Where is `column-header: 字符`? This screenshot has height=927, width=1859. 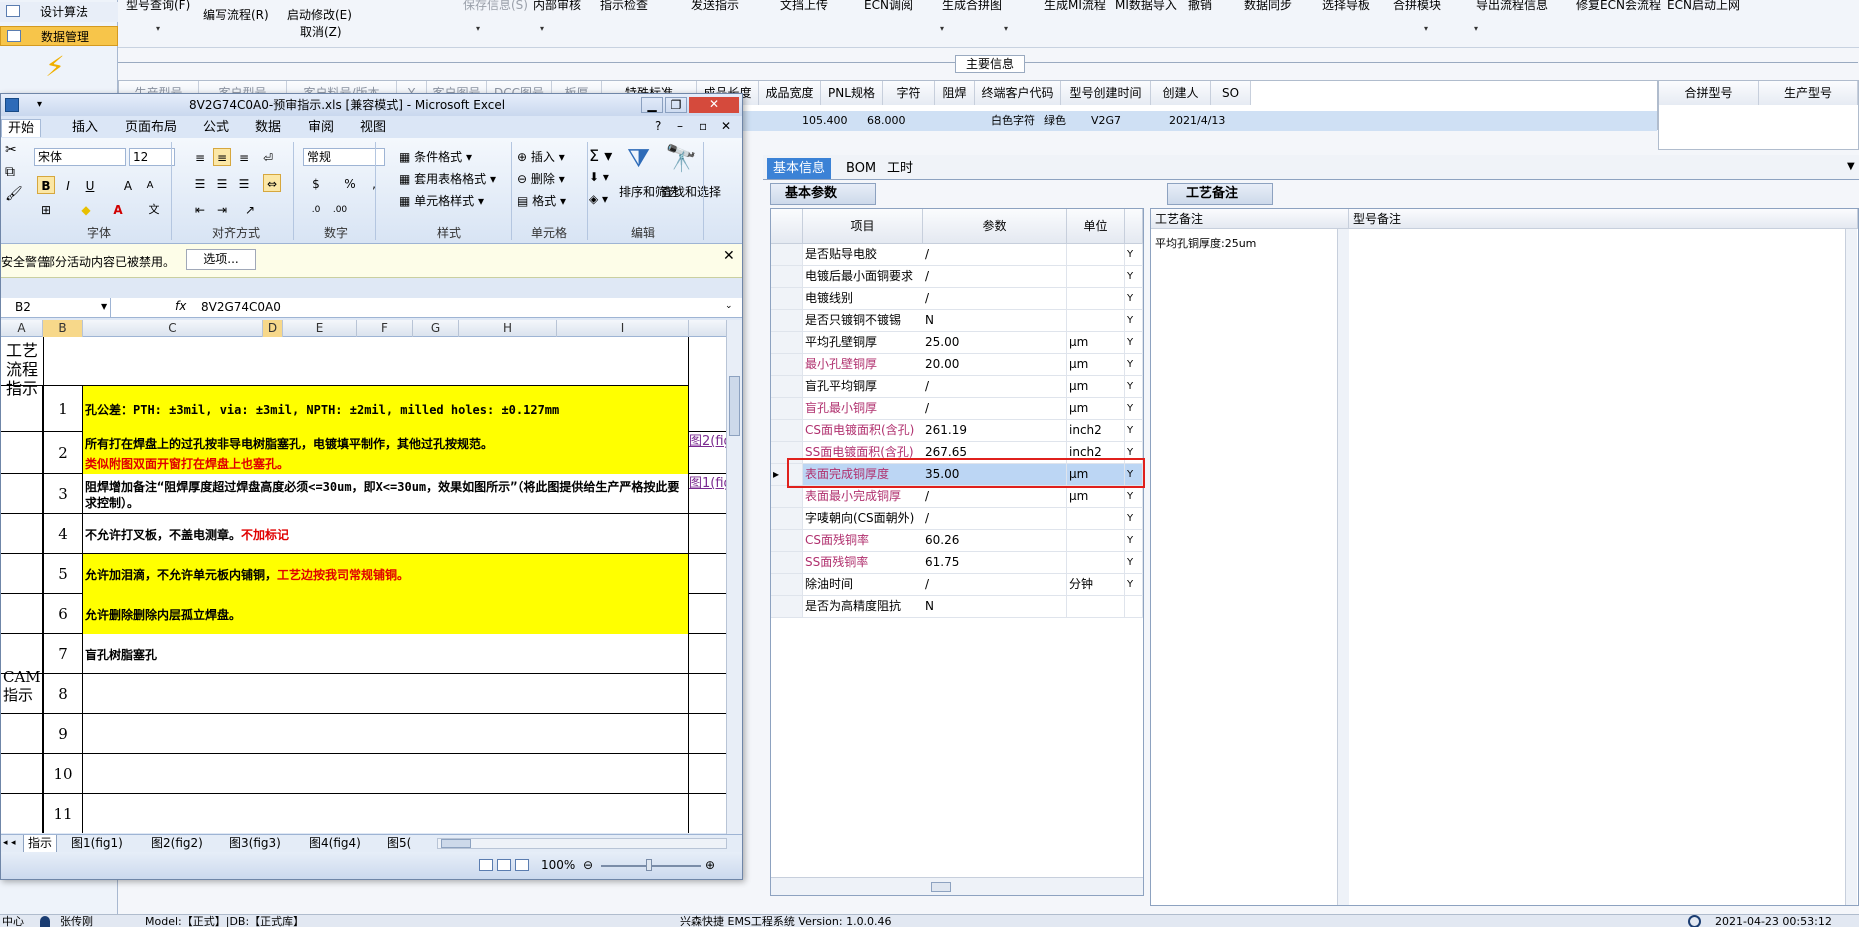
column-header: 字符 is located at coordinates (909, 93).